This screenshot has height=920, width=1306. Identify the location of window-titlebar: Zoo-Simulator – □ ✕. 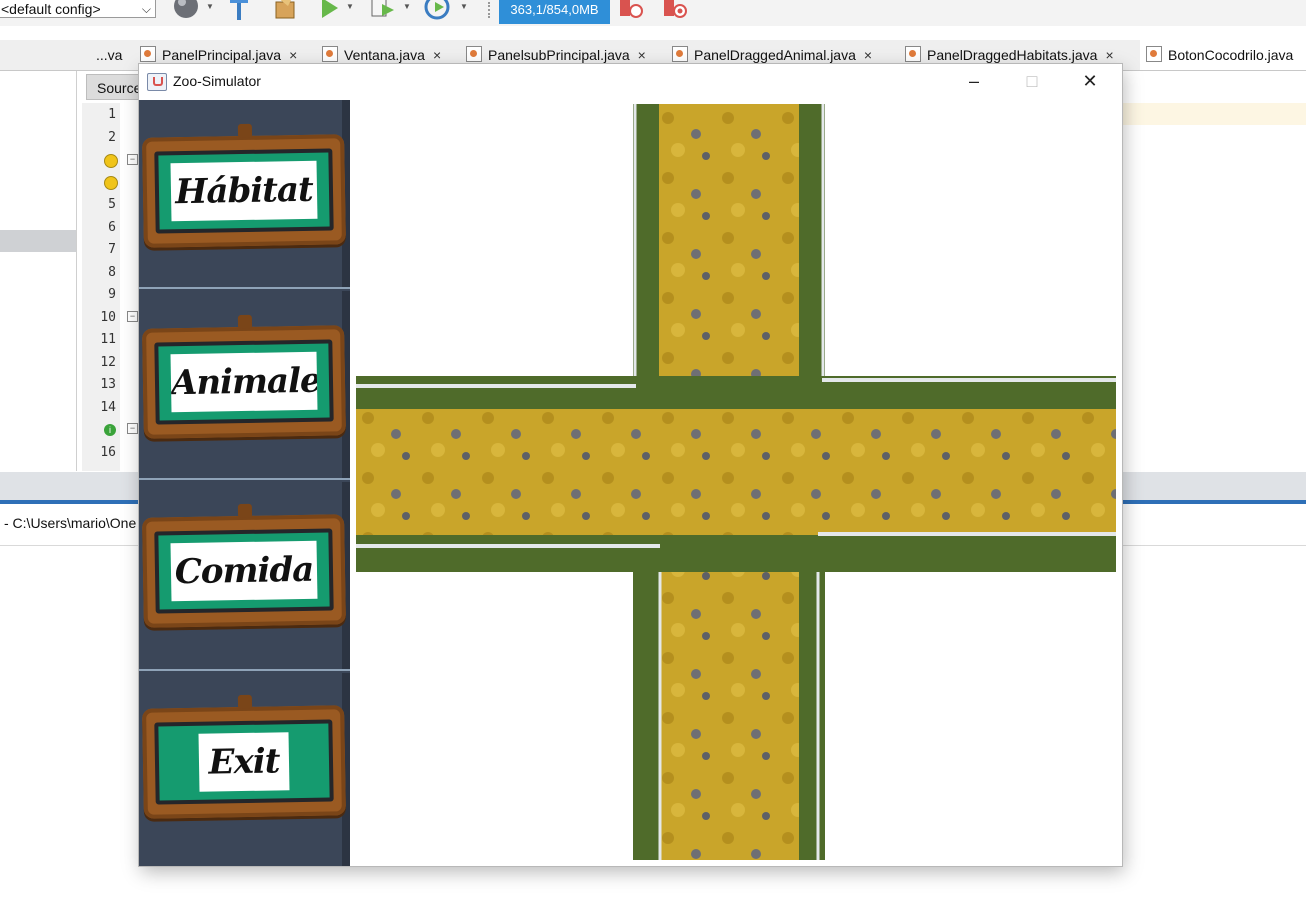
(630, 82).